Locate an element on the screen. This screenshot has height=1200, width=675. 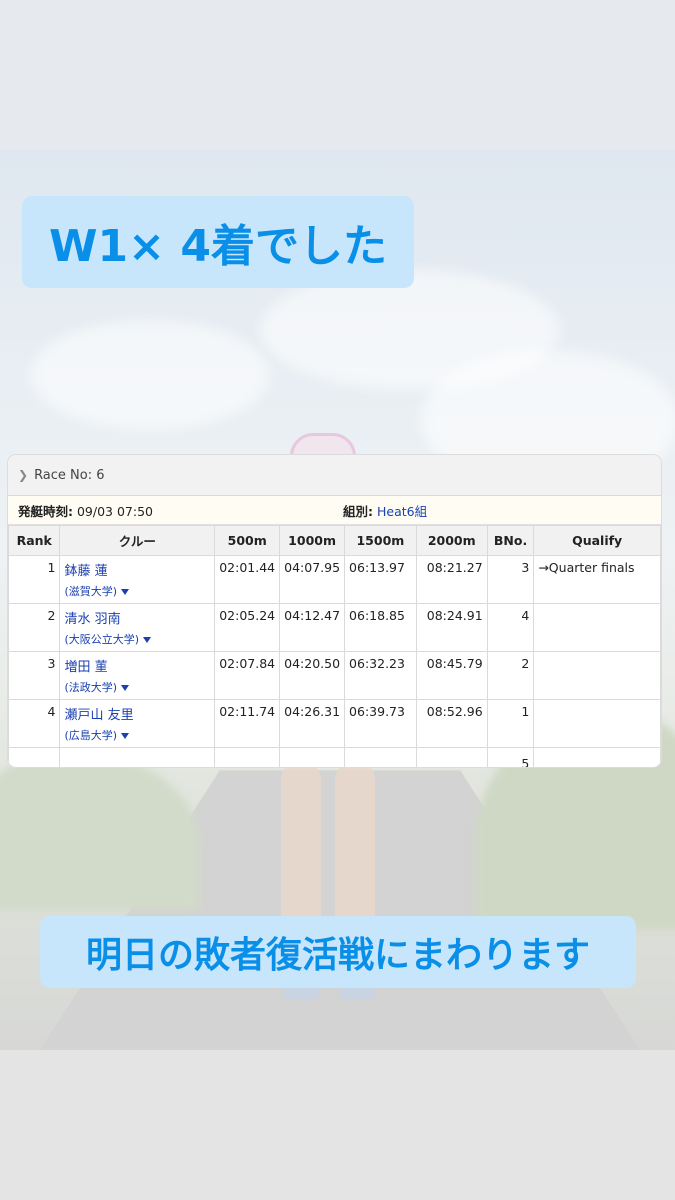
qualify-cell: →Quarter finals is located at coordinates (597, 579).